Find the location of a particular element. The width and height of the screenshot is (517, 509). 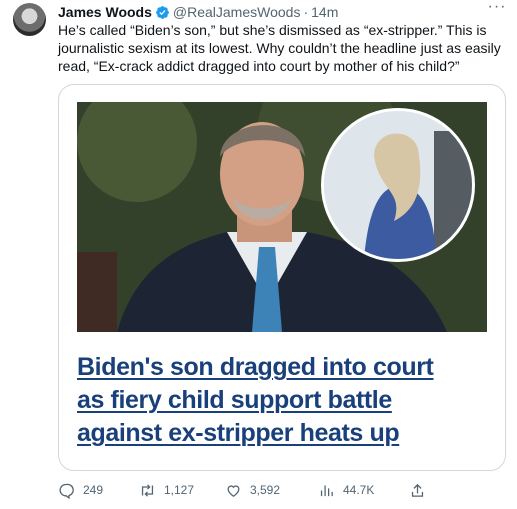

retweet-count: 1,127 is located at coordinates (179, 490).